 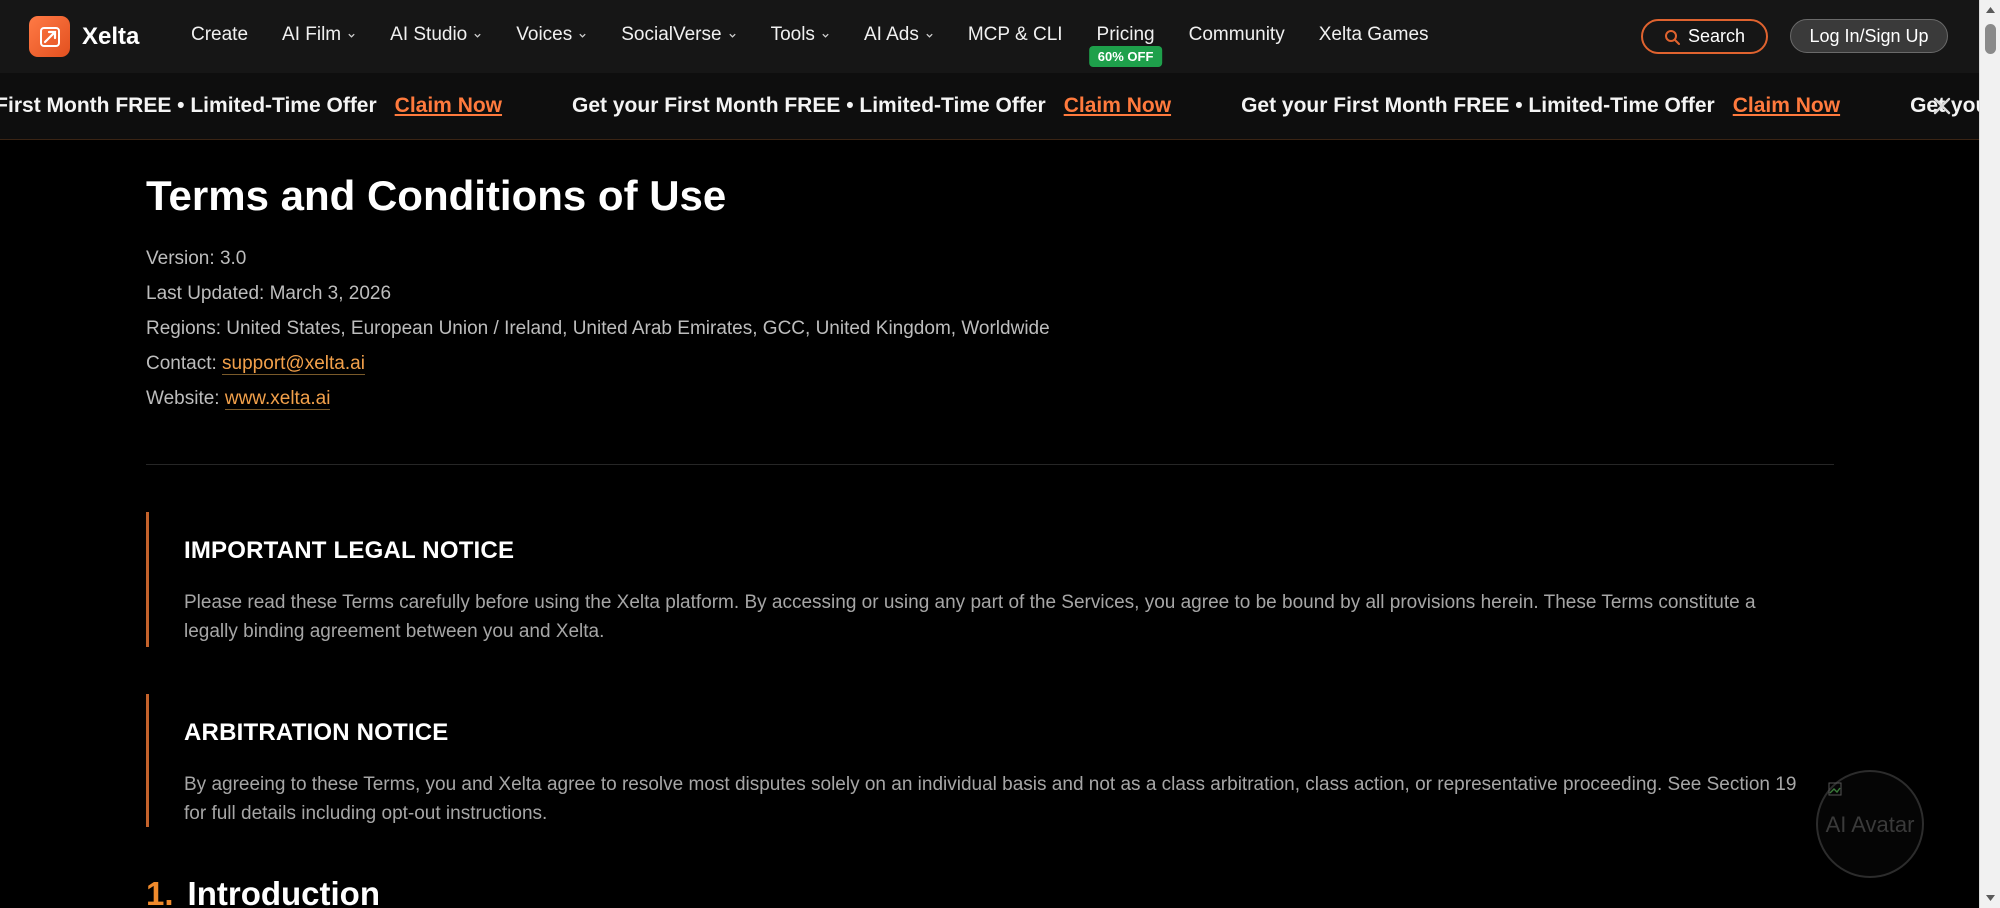 I want to click on search-button: Search, so click(x=1704, y=36).